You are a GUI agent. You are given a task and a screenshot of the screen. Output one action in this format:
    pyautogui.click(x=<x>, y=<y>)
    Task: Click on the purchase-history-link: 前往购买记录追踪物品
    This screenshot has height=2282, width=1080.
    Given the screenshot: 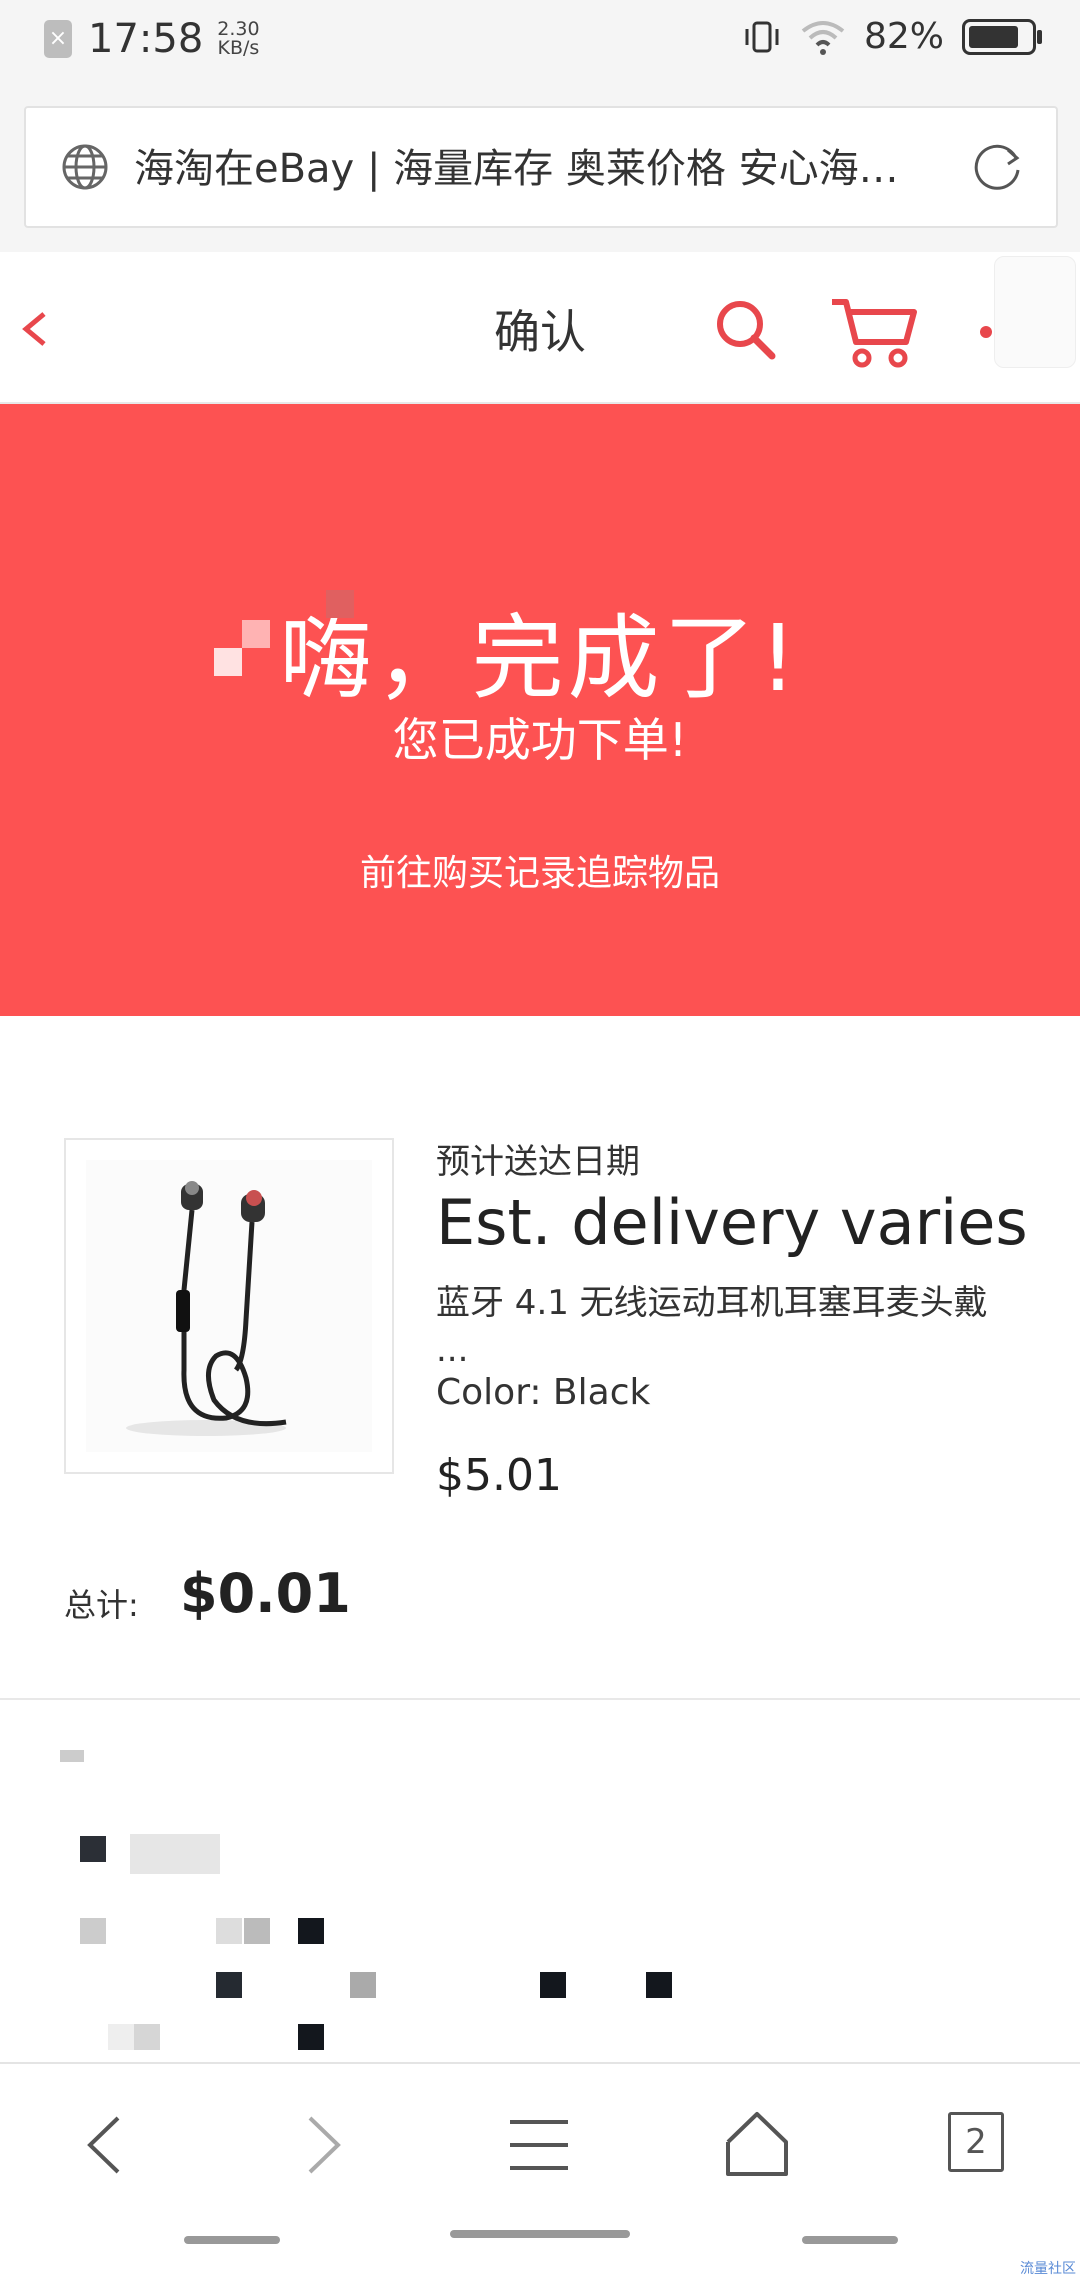 What is the action you would take?
    pyautogui.click(x=540, y=870)
    